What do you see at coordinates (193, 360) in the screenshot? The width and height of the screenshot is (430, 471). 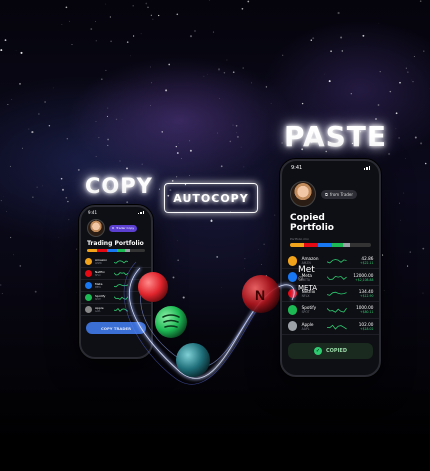 I see `teal-orb` at bounding box center [193, 360].